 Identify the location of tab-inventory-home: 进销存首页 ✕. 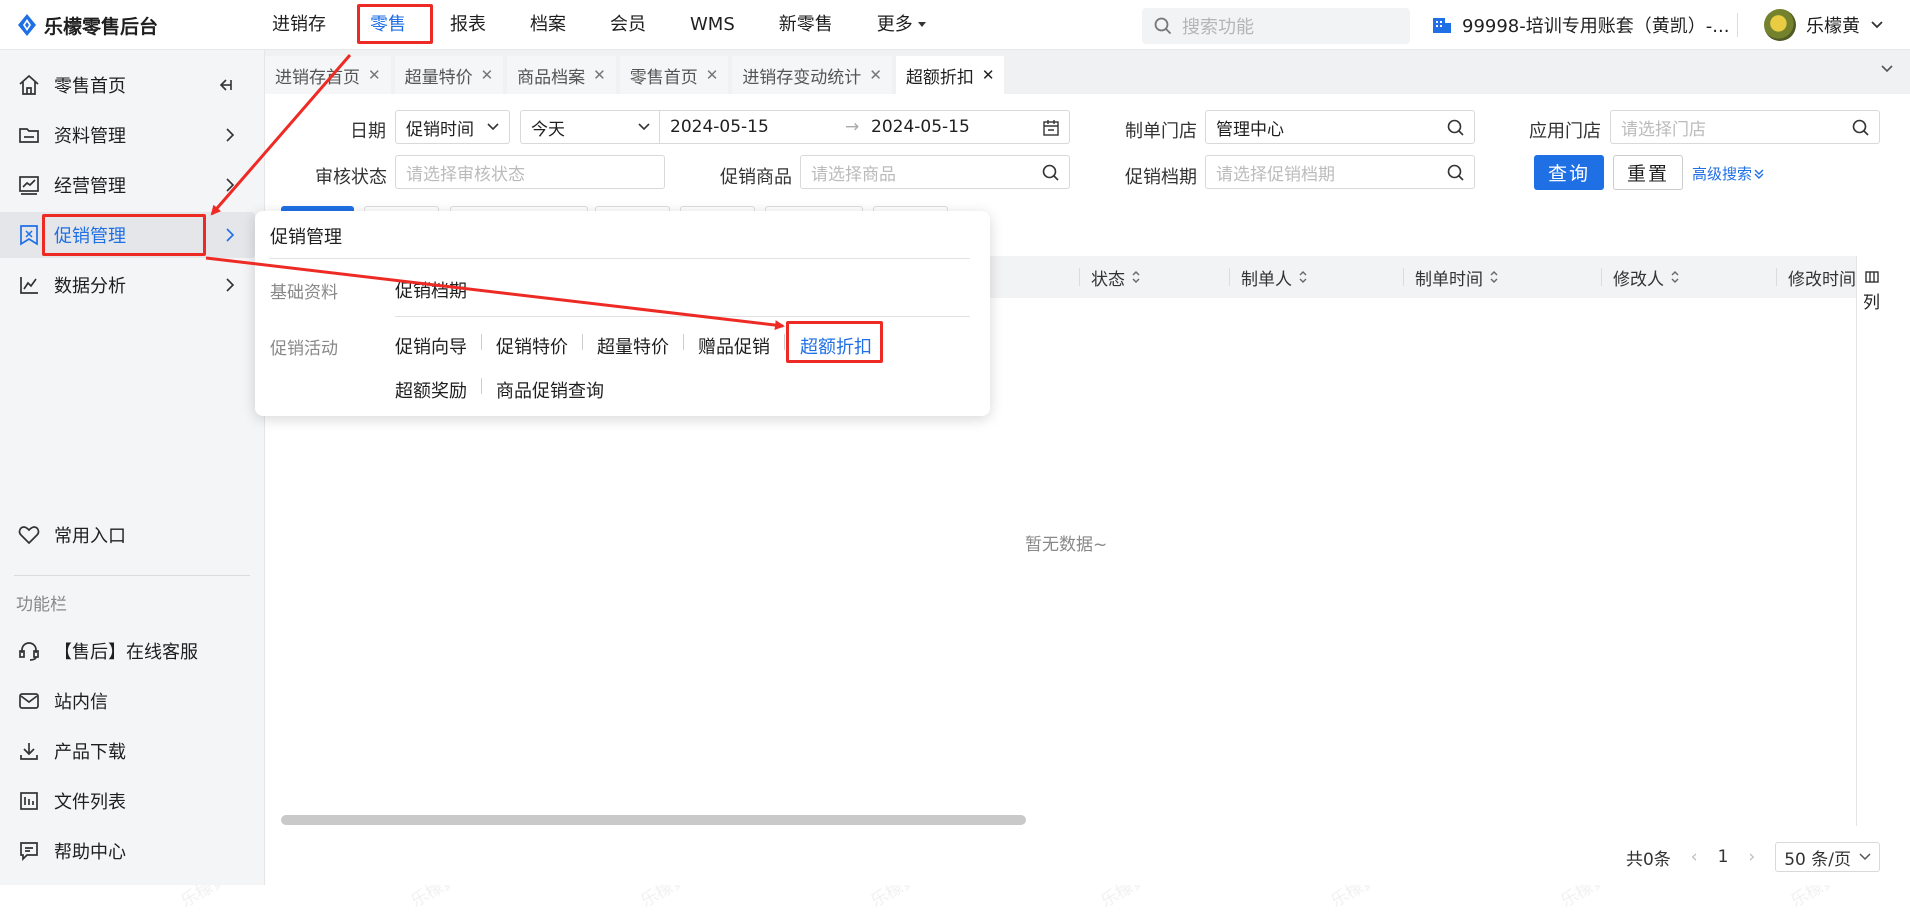
(328, 75).